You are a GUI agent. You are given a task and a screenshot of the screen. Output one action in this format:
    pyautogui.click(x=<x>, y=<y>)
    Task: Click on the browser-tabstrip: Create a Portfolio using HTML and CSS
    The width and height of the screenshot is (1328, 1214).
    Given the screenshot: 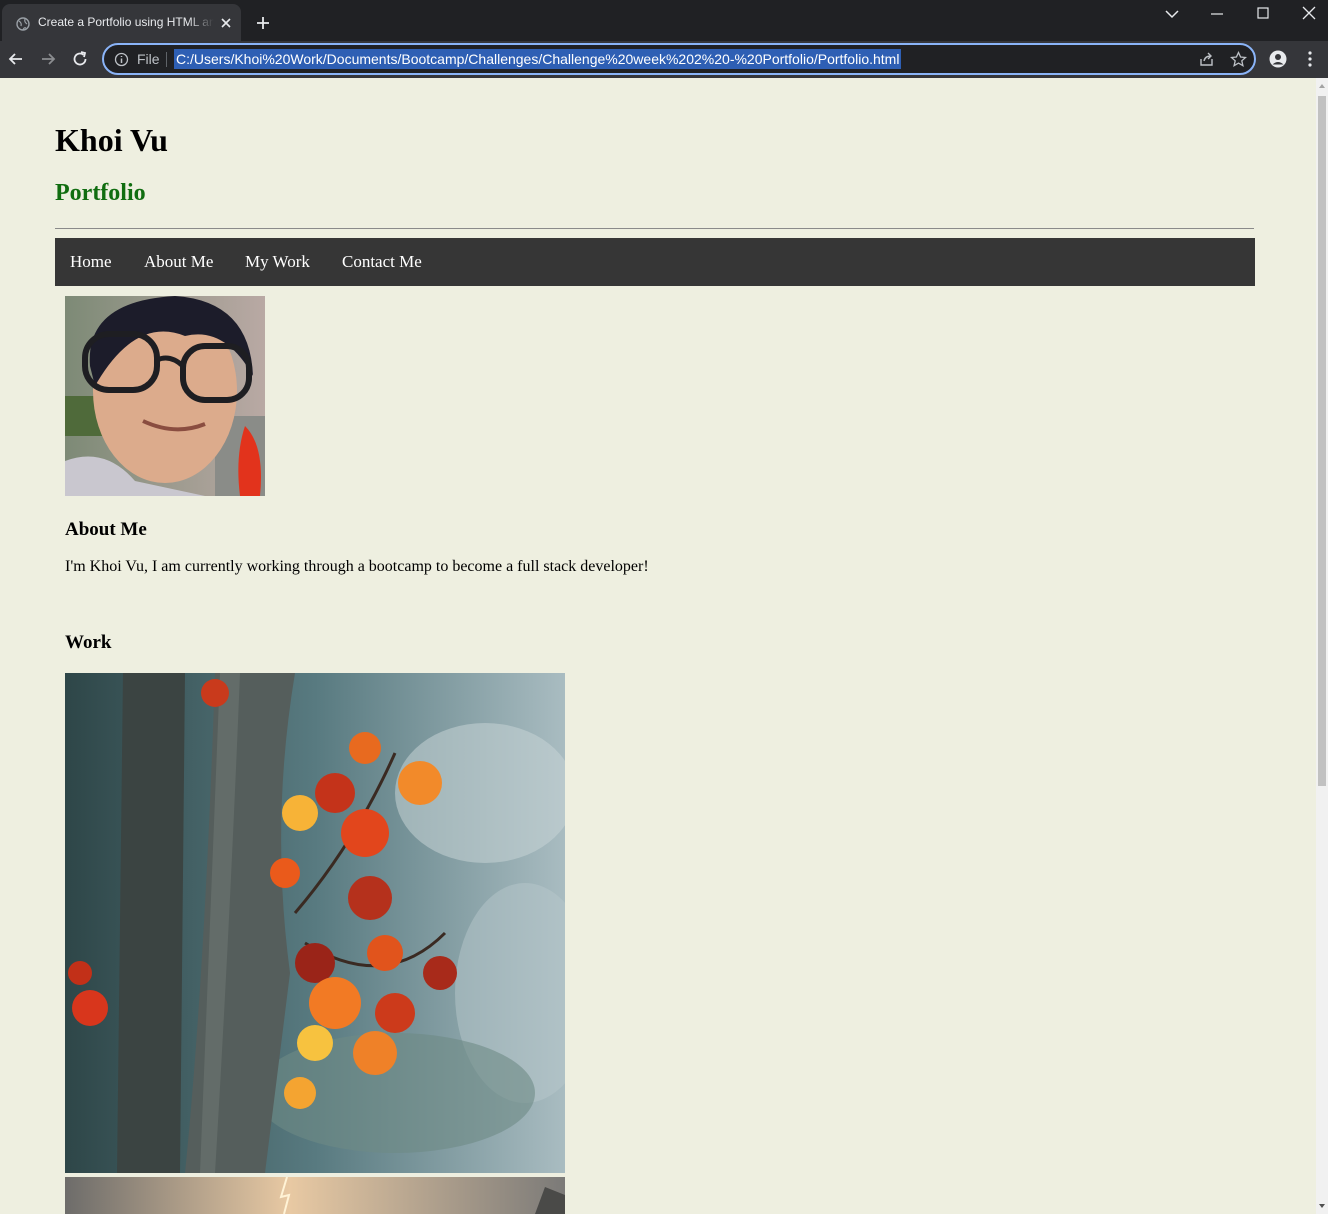 What is the action you would take?
    pyautogui.click(x=664, y=20)
    